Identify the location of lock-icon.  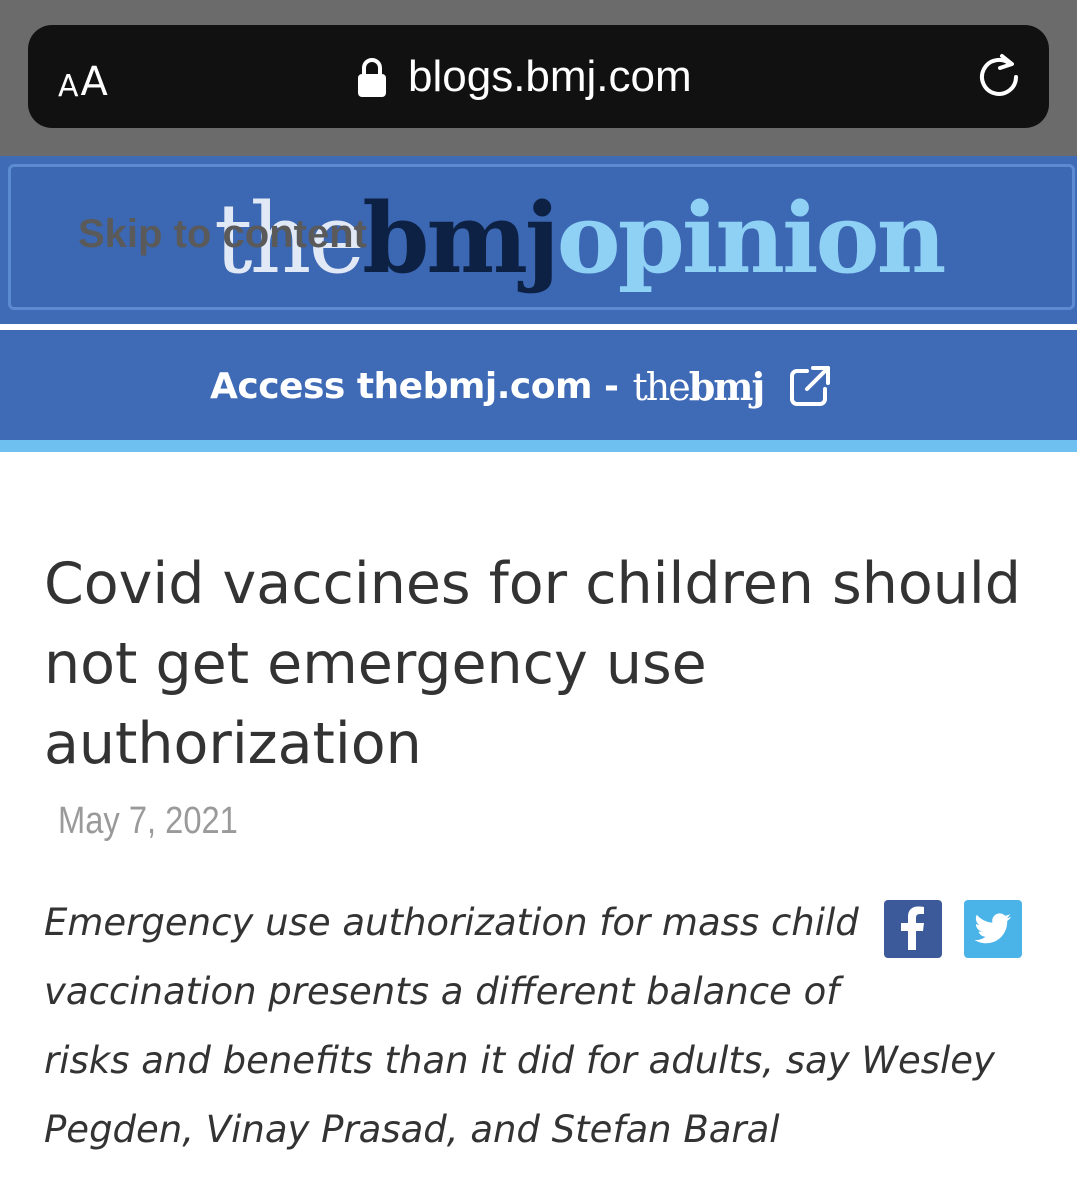
(372, 77).